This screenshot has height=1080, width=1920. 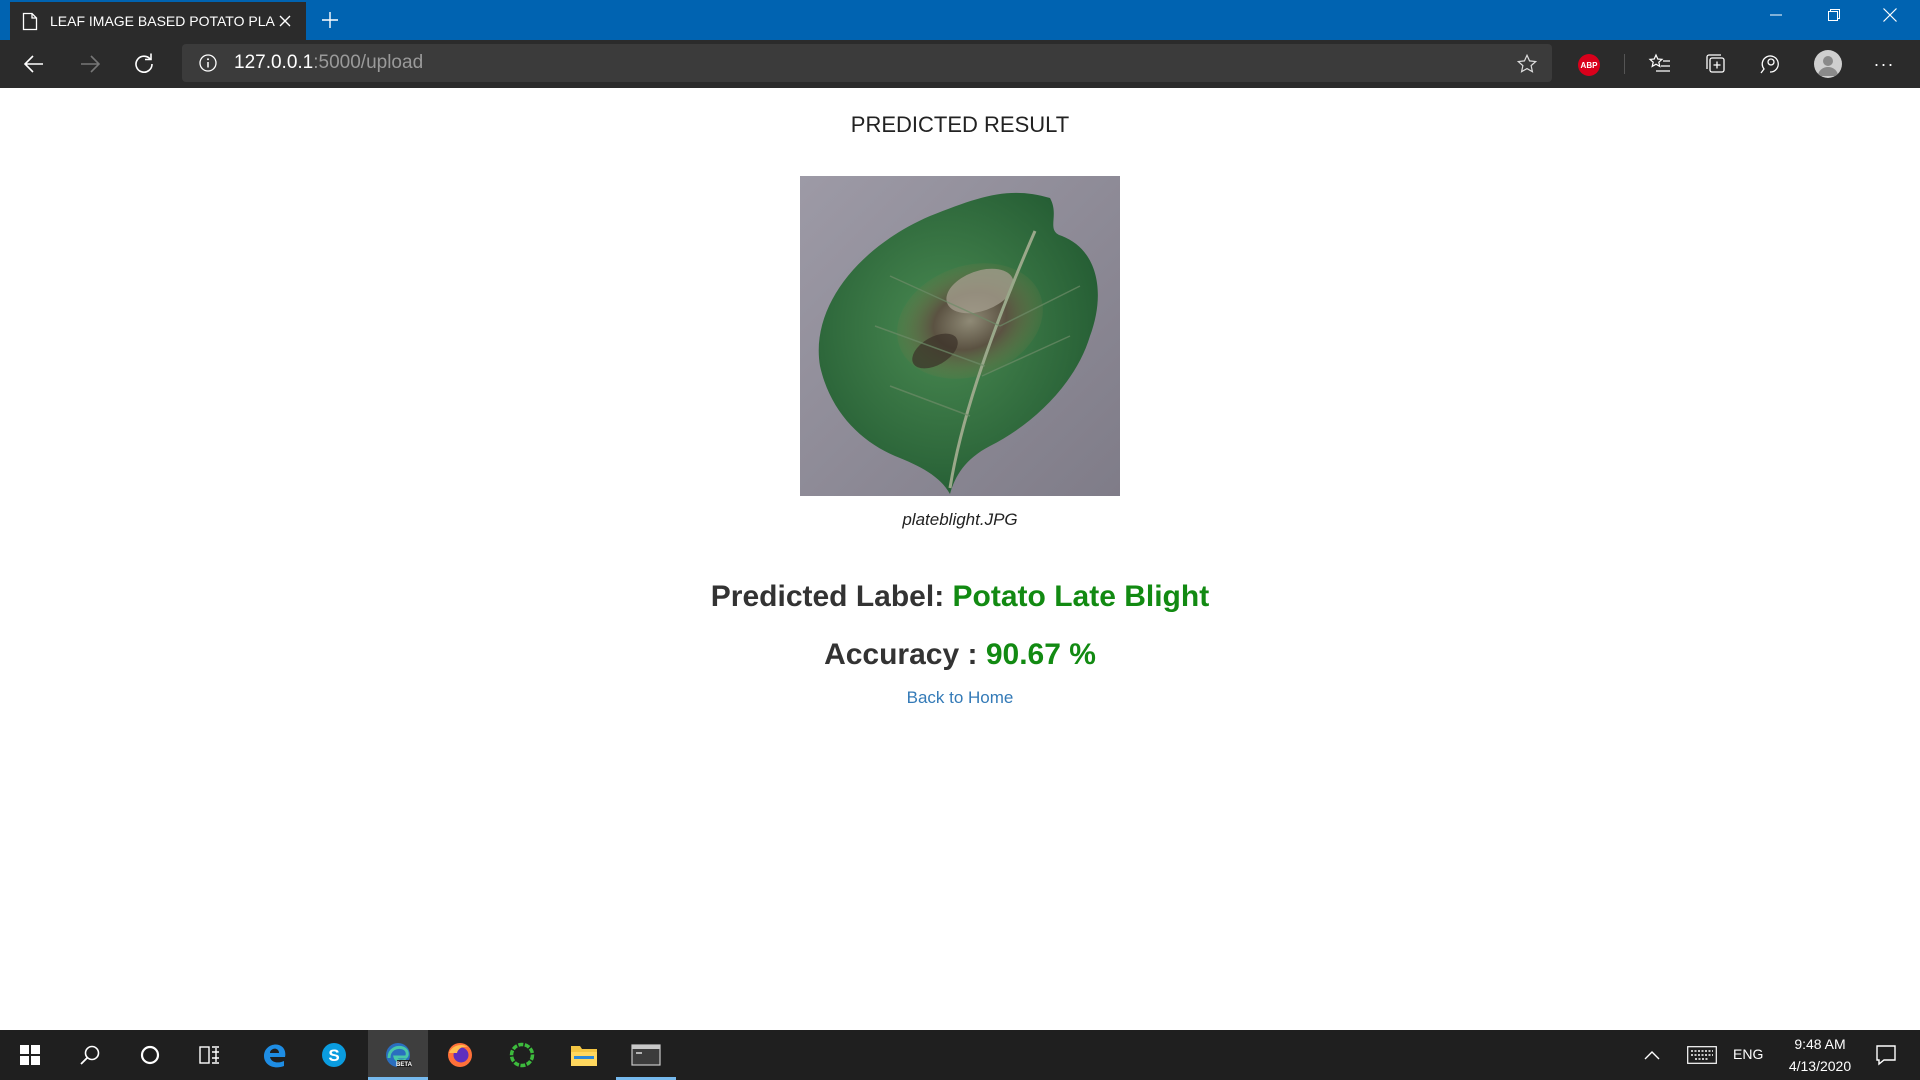 I want to click on browser-tab: LEAF IMAGE BASED POTATO PLA, so click(x=158, y=21).